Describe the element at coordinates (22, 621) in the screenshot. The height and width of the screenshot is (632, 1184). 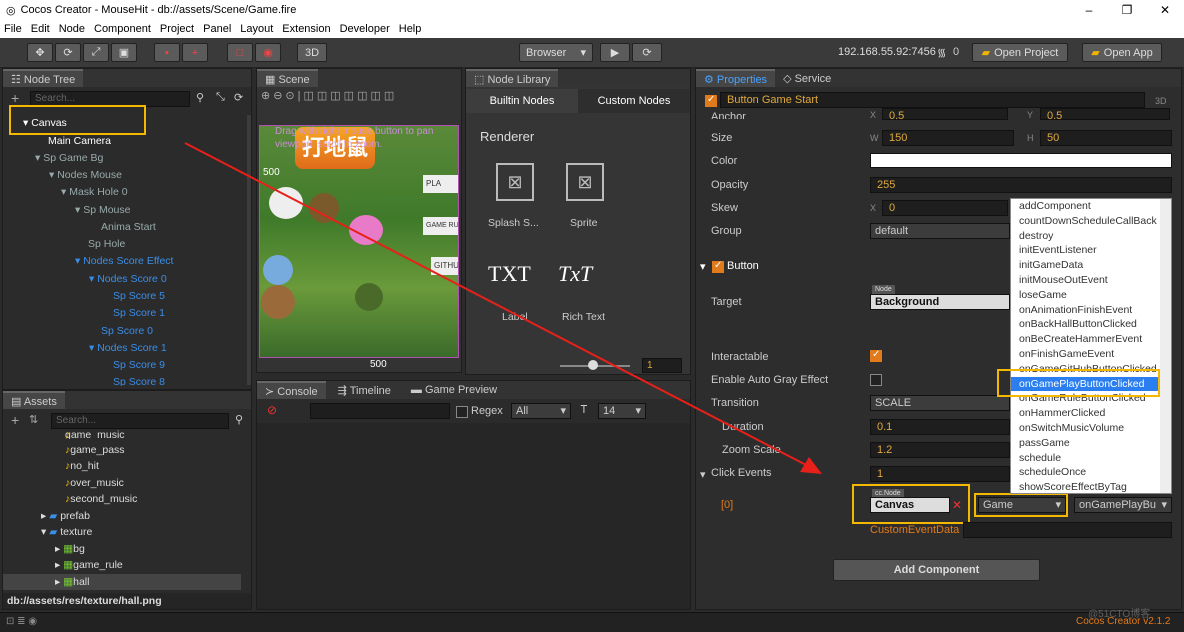
I see `status-icons: ⊡ ≣ ◉` at that location.